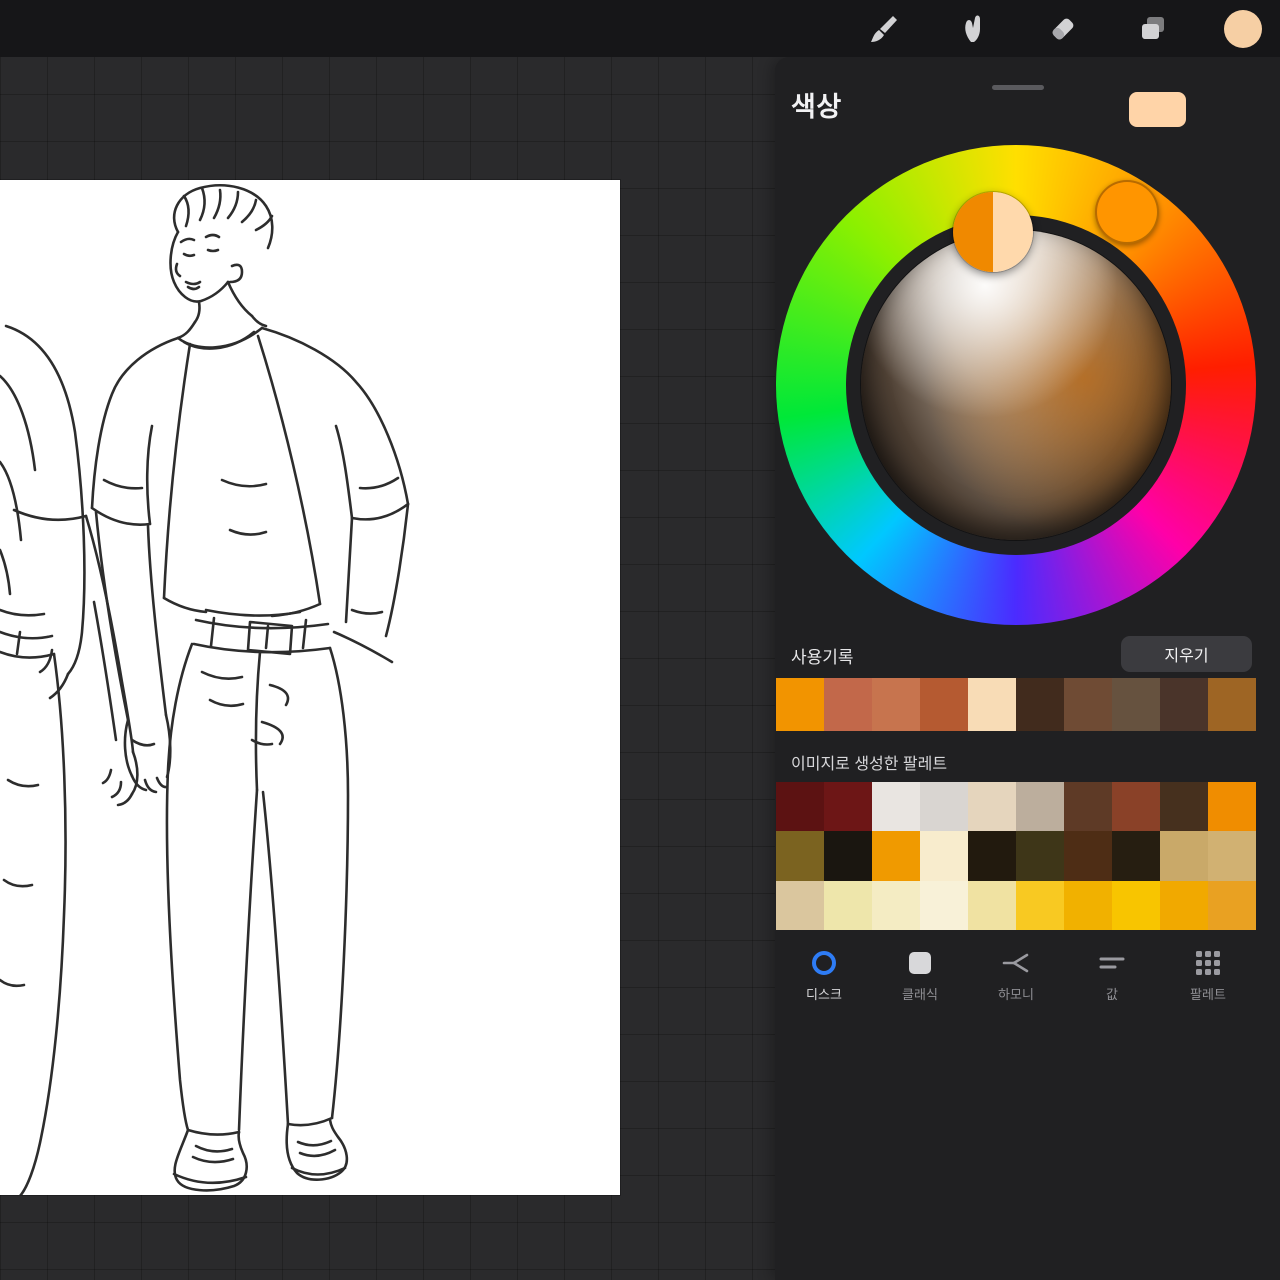 The height and width of the screenshot is (1280, 1280). Describe the element at coordinates (1112, 963) in the screenshot. I see `value-icon` at that location.